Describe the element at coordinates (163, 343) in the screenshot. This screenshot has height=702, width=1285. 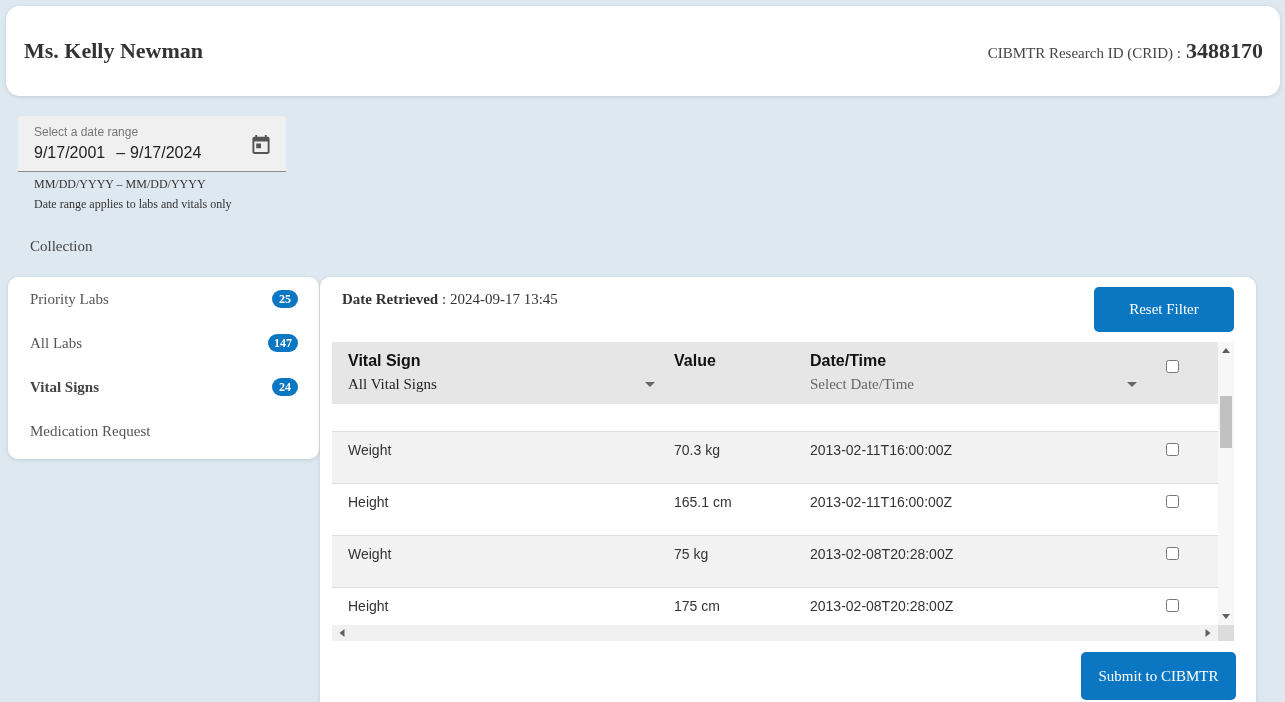
I see `sidebar-item: All Labs 147` at that location.